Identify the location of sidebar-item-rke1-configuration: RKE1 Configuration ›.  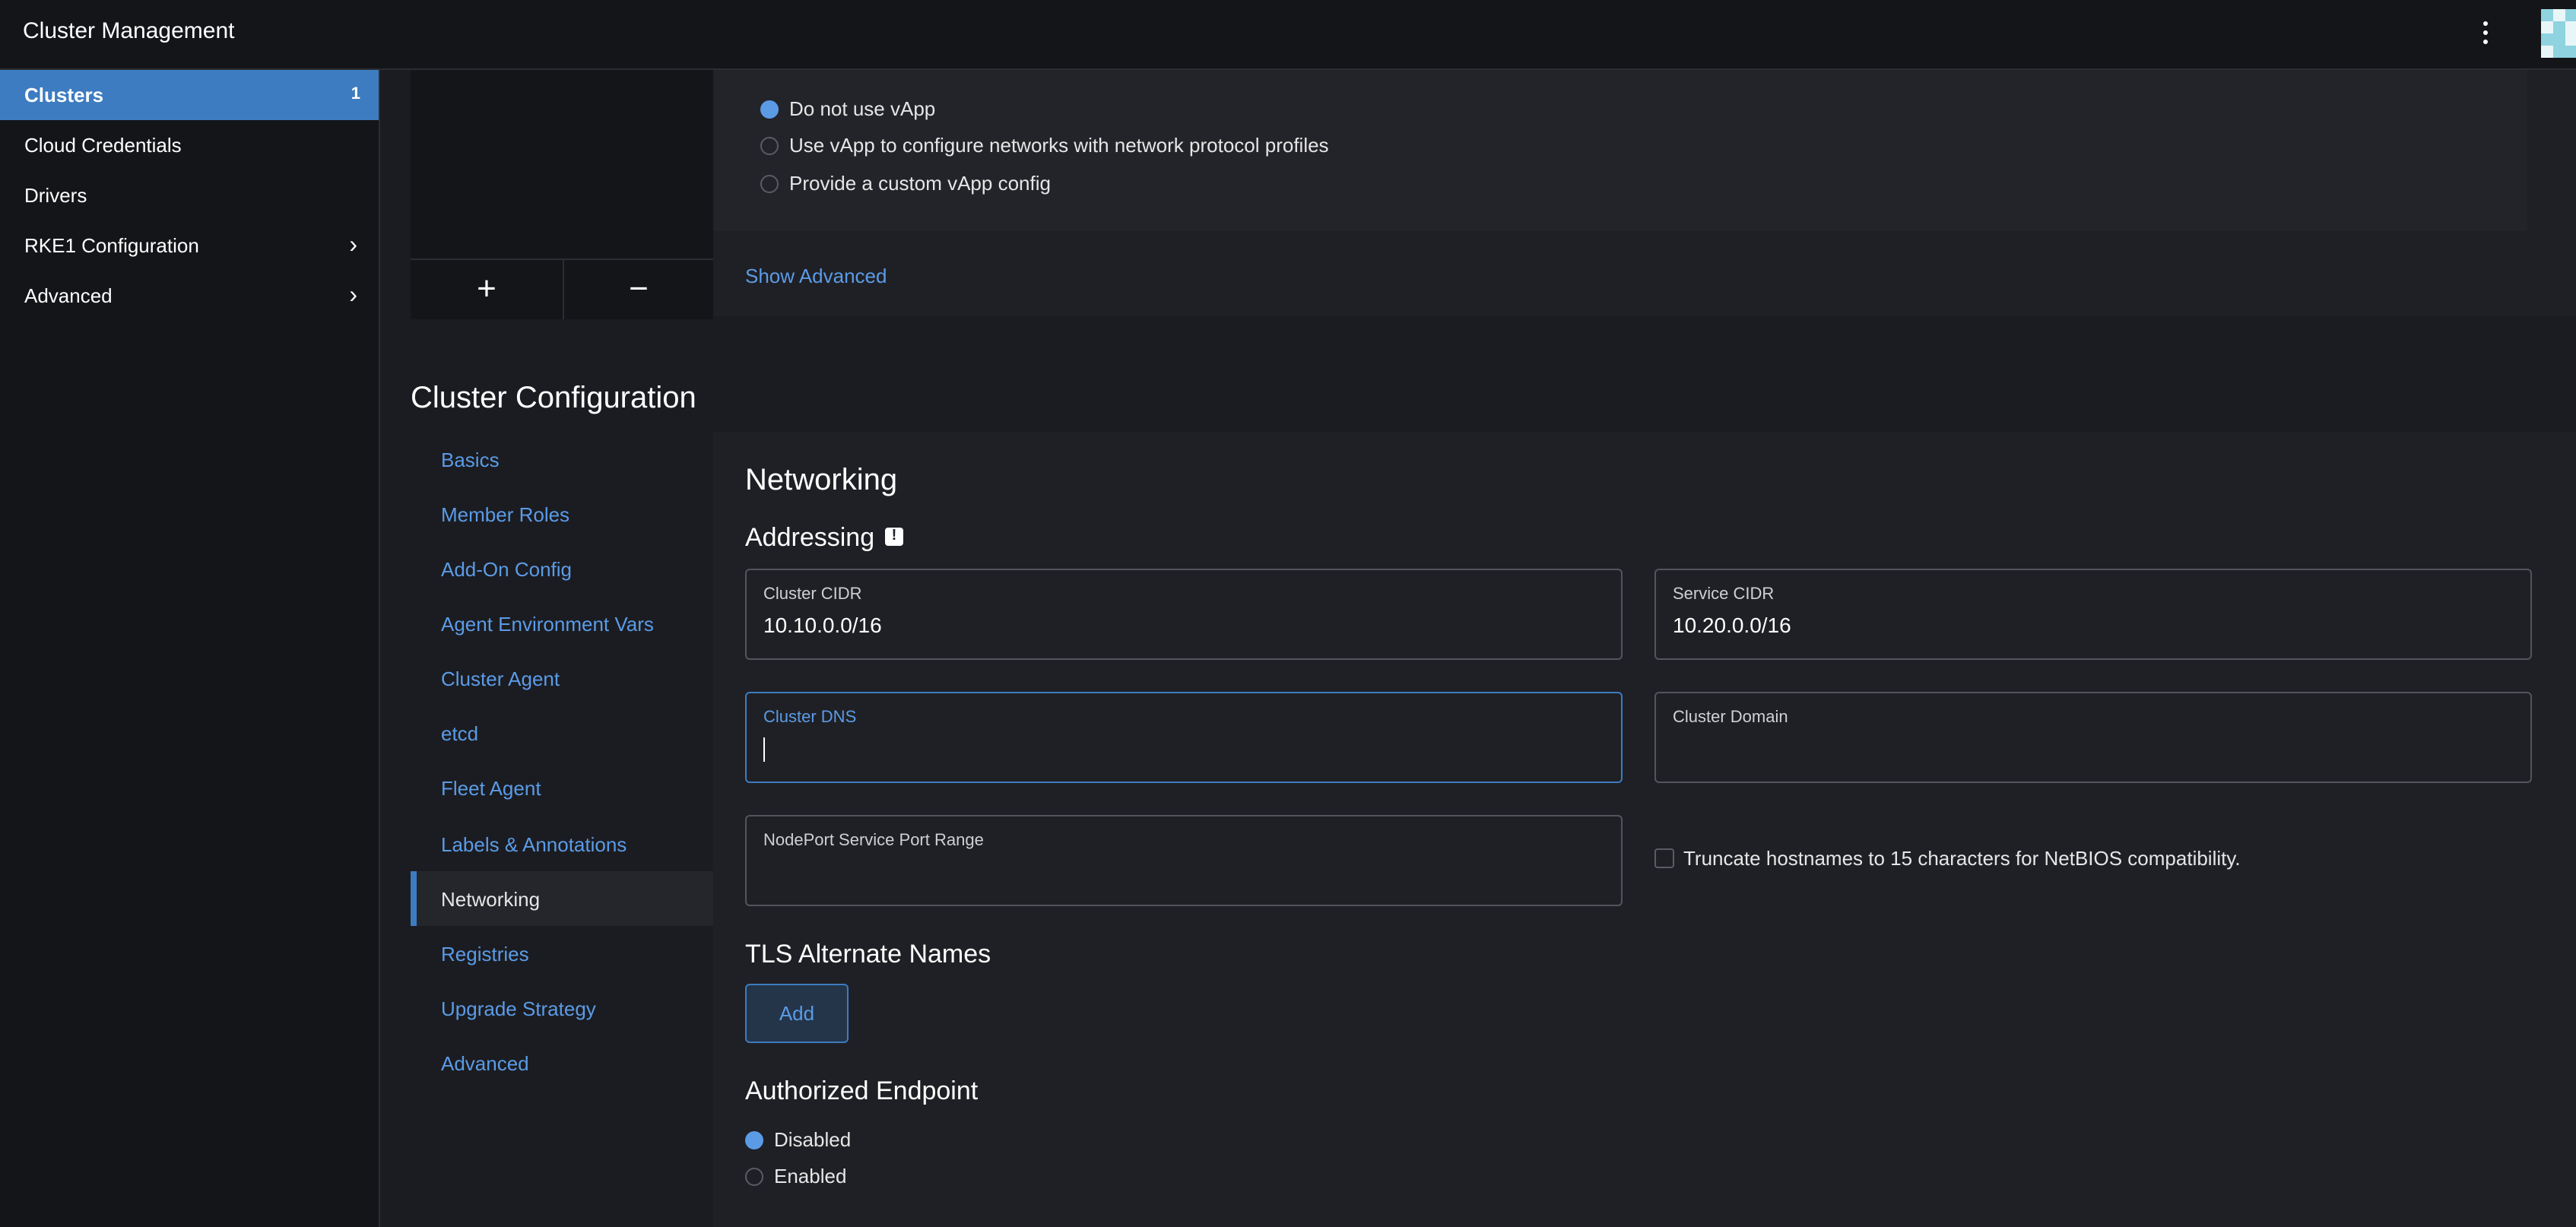
(190, 245).